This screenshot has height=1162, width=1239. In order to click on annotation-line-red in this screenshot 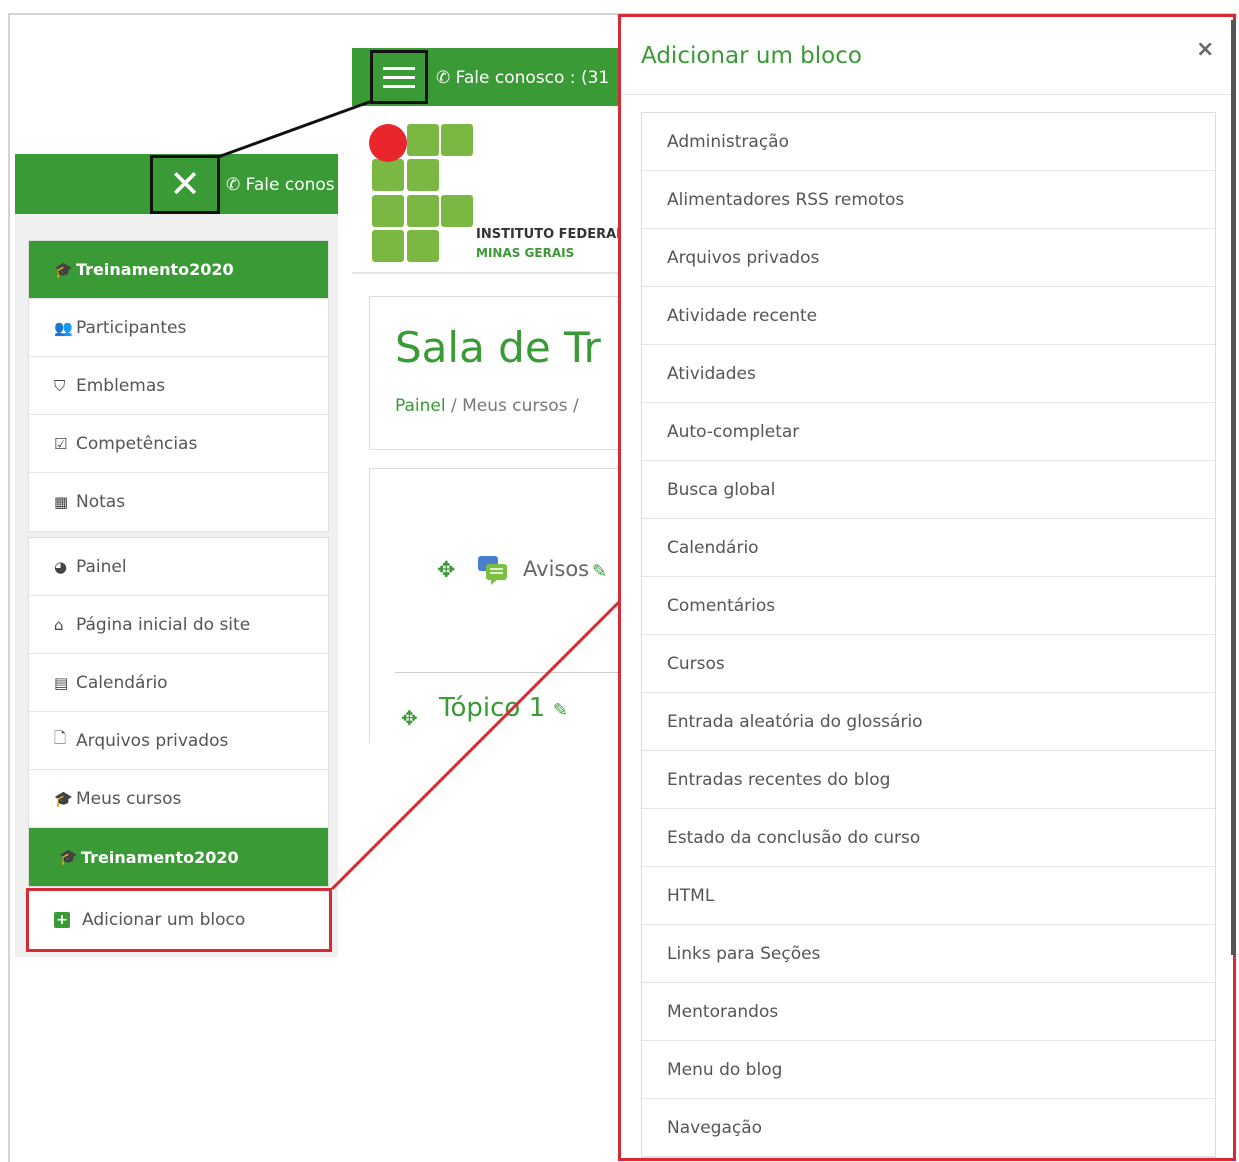, I will do `click(476, 745)`.